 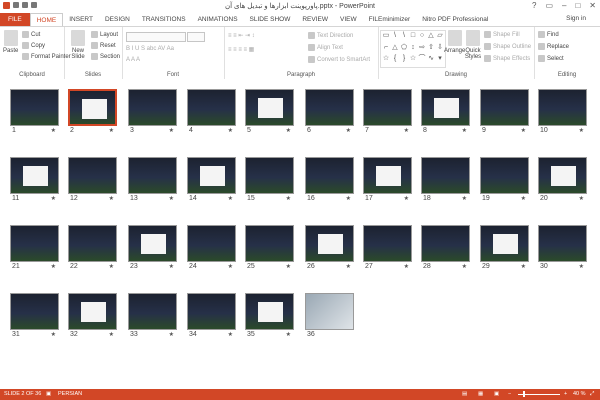 I want to click on shape-effects-button: Shape Effects, so click(x=507, y=58).